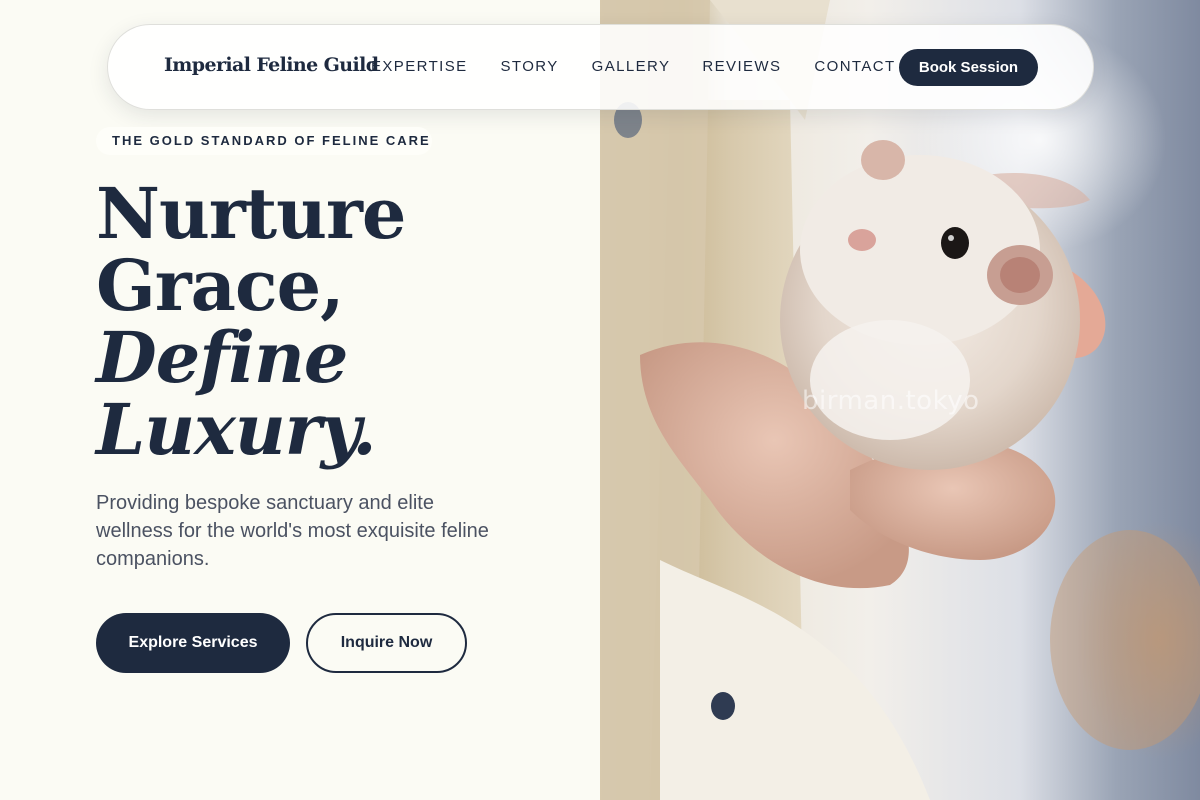  I want to click on headline-line-2: Grace,, so click(220, 285).